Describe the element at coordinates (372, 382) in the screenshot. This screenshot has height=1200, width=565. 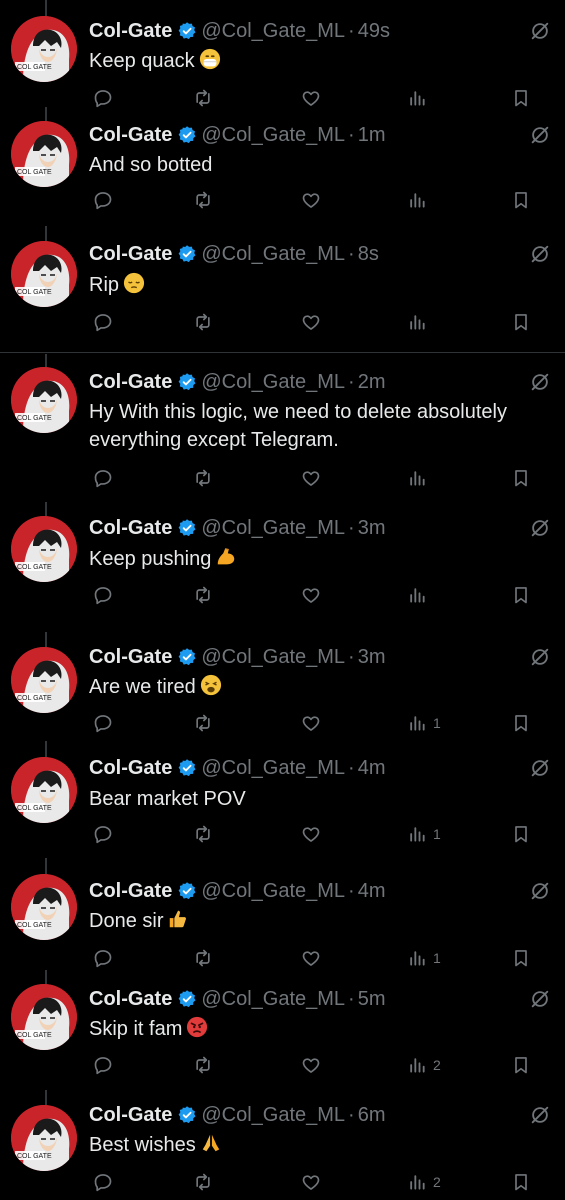
I see `tweet-time: 2m` at that location.